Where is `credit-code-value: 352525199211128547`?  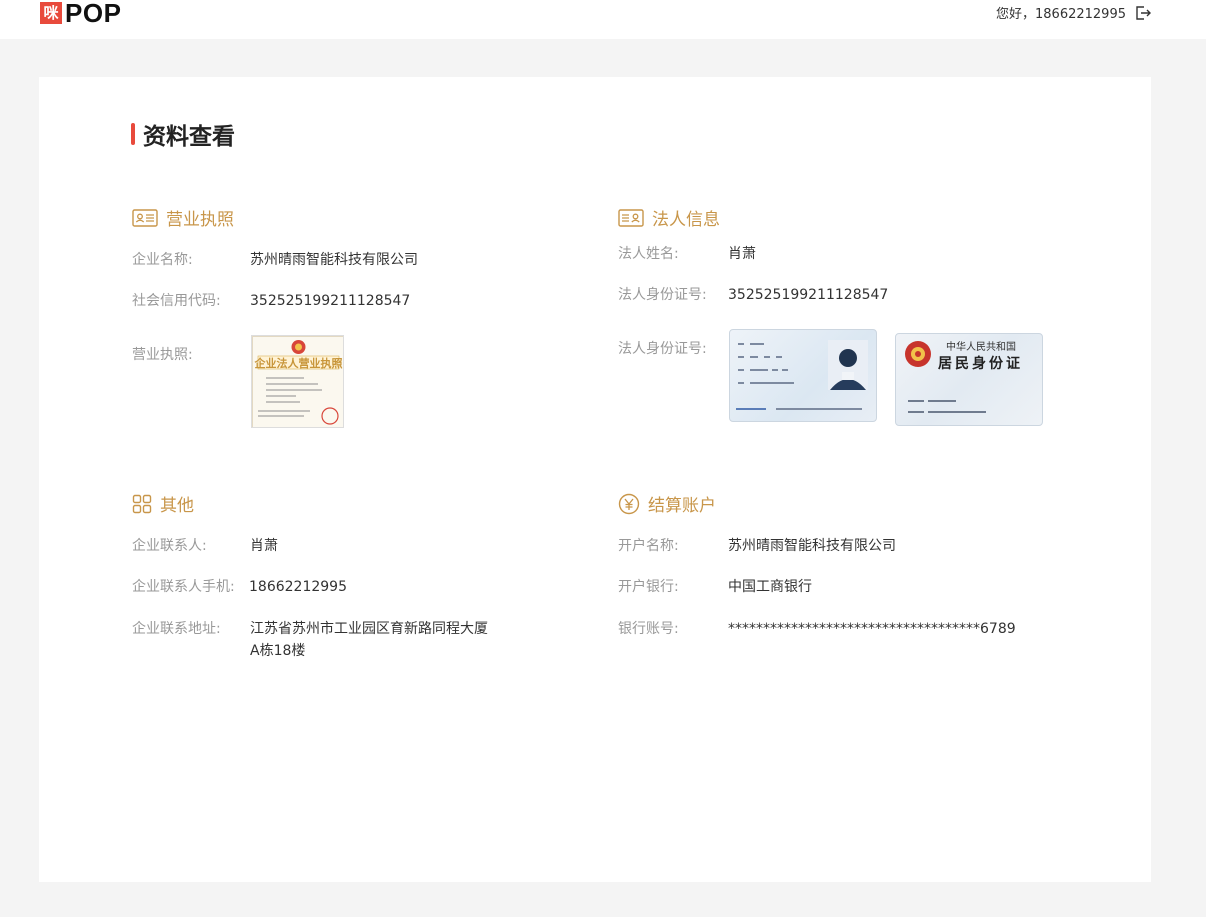 credit-code-value: 352525199211128547 is located at coordinates (330, 301).